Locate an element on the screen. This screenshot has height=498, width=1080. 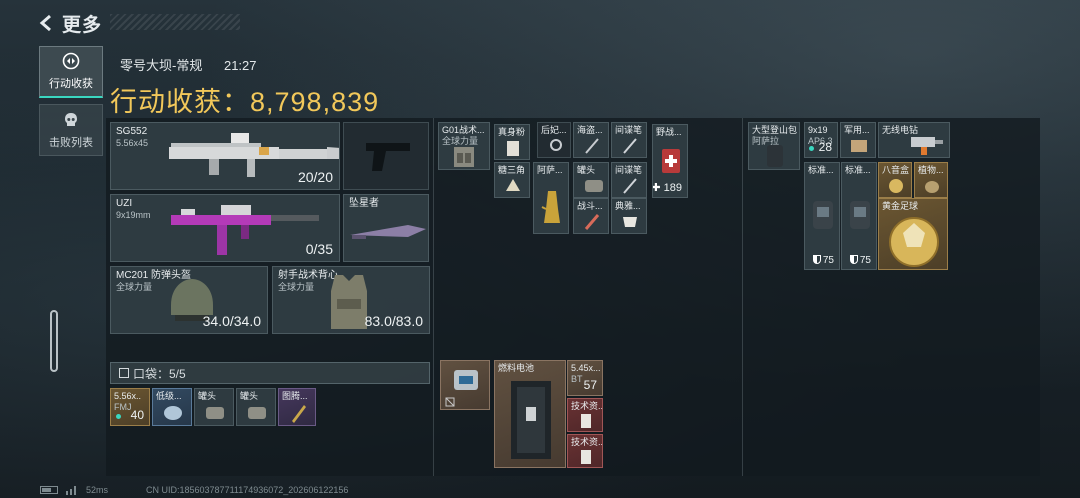
backpack-item-count: 57 is located at coordinates (590, 385).